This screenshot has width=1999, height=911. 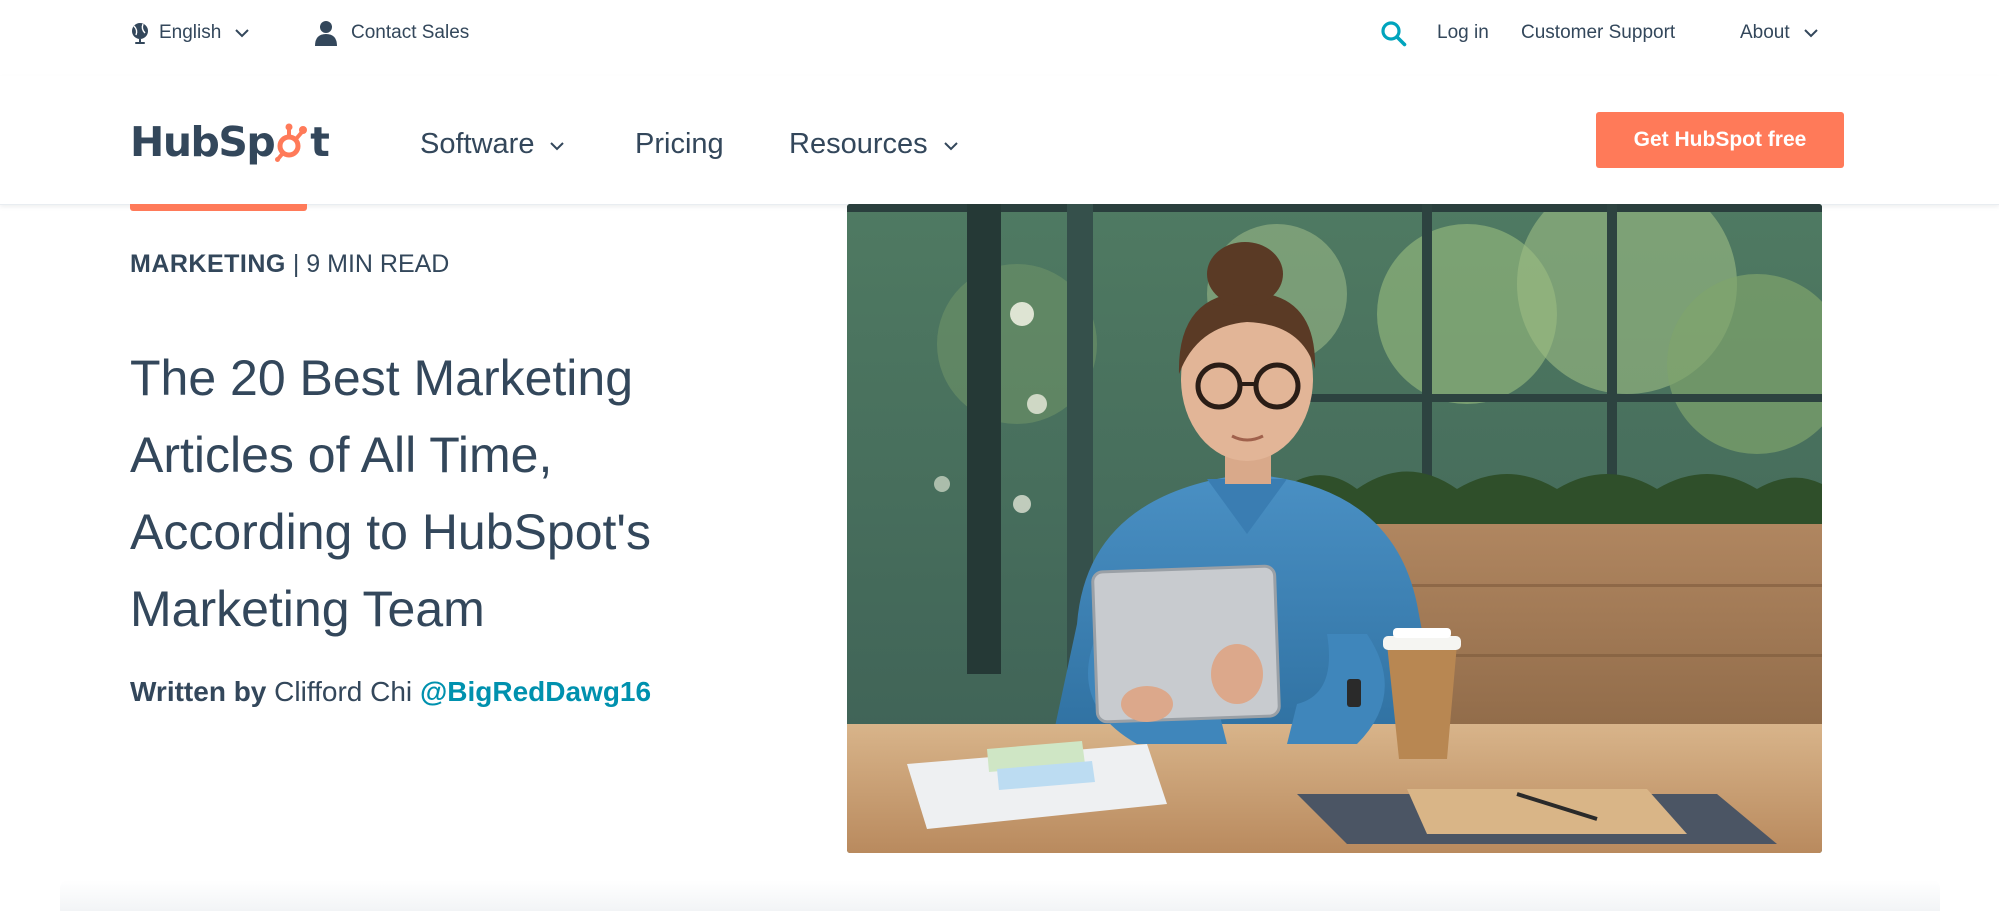 What do you see at coordinates (292, 142) in the screenshot?
I see `sprocket-icon` at bounding box center [292, 142].